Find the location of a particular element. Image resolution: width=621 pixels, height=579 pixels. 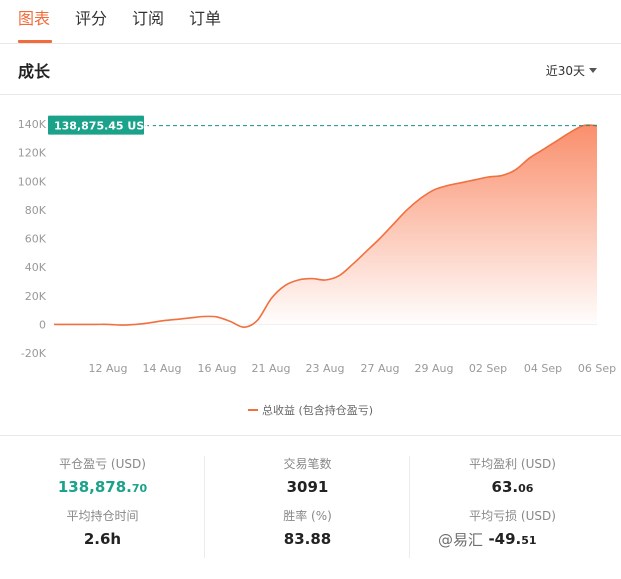

caret-down-icon is located at coordinates (593, 70).